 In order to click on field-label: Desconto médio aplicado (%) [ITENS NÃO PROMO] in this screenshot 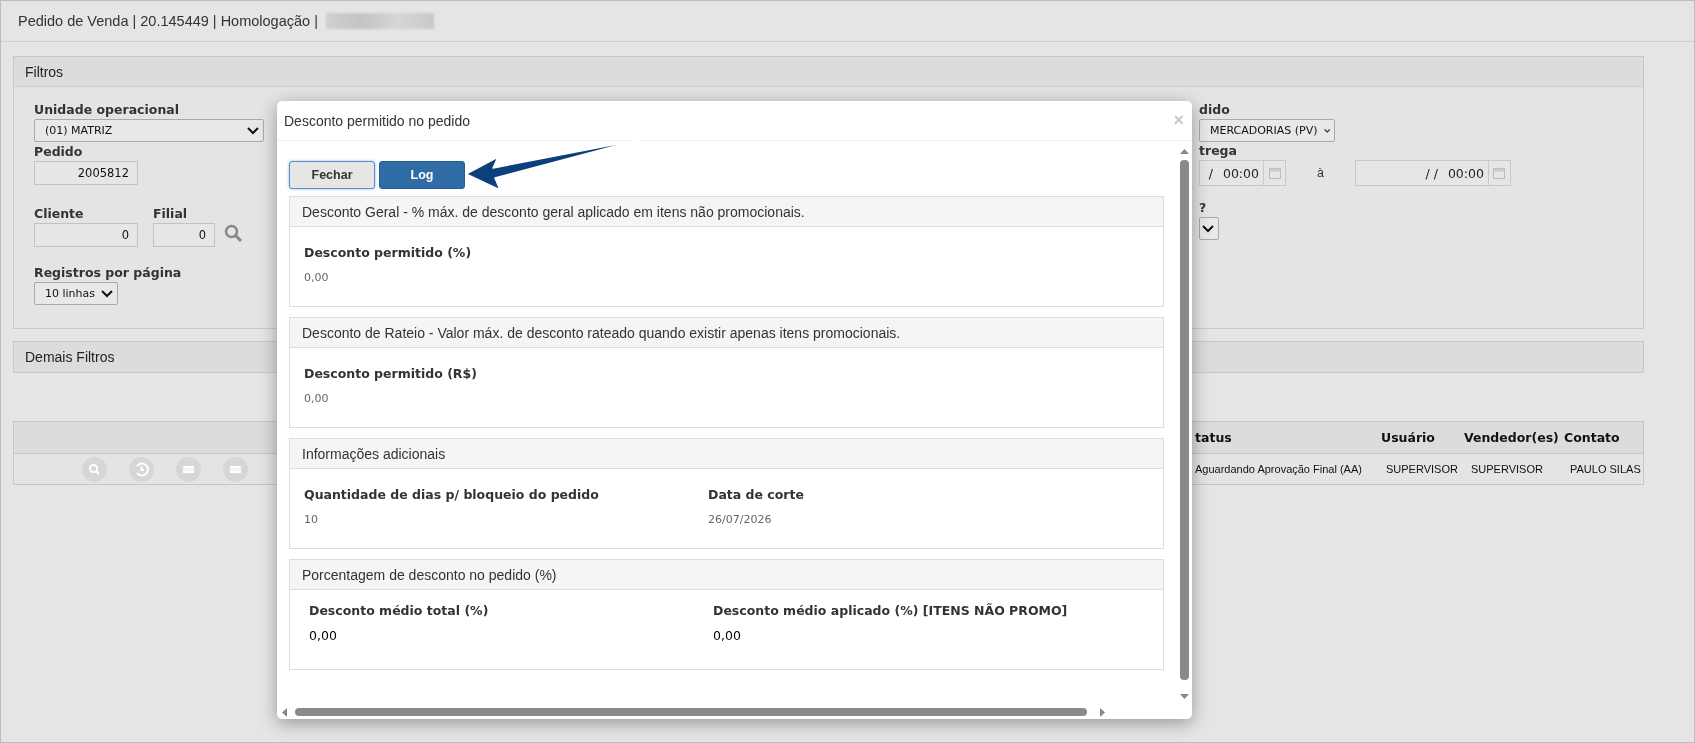, I will do `click(891, 610)`.